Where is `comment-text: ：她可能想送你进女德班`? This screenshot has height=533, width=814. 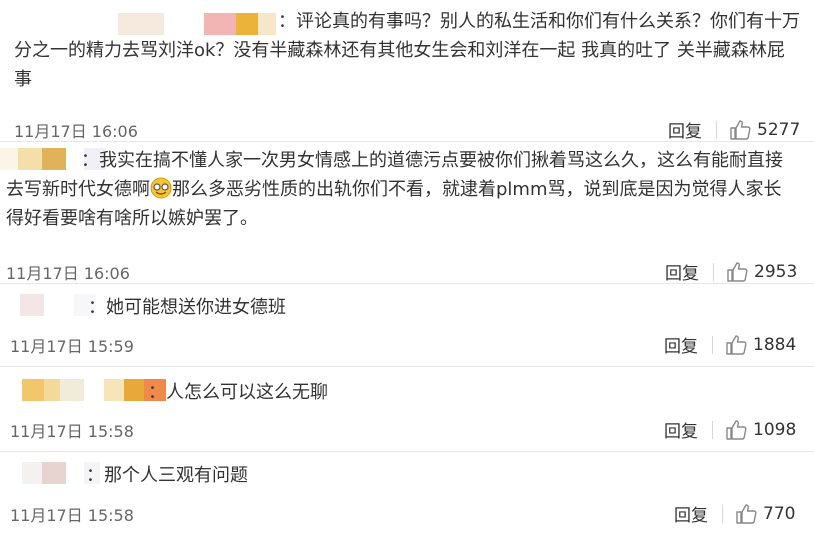 comment-text: ：她可能想送你进女德班 is located at coordinates (187, 307).